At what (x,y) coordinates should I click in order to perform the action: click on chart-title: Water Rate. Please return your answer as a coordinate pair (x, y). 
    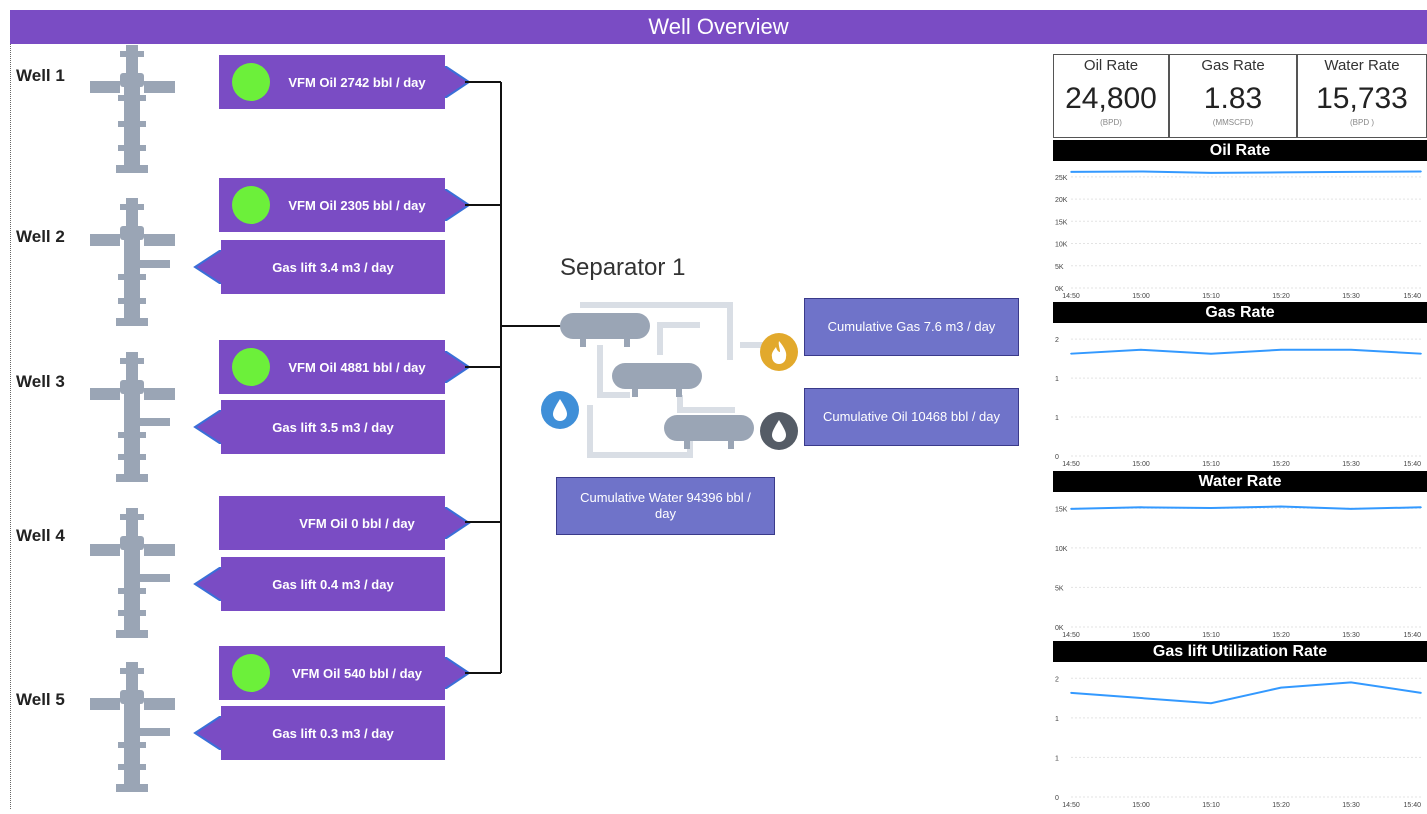
    Looking at the image, I should click on (1240, 481).